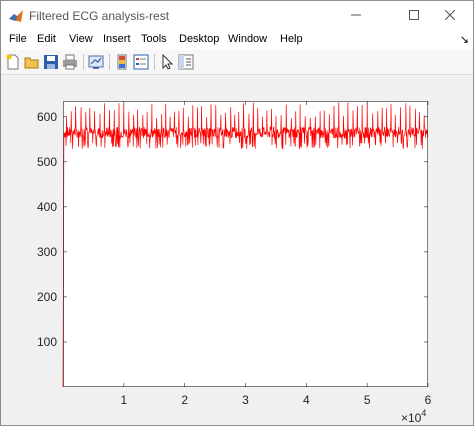 Image resolution: width=474 pixels, height=426 pixels. What do you see at coordinates (141, 62) in the screenshot?
I see `insert-legend-icon` at bounding box center [141, 62].